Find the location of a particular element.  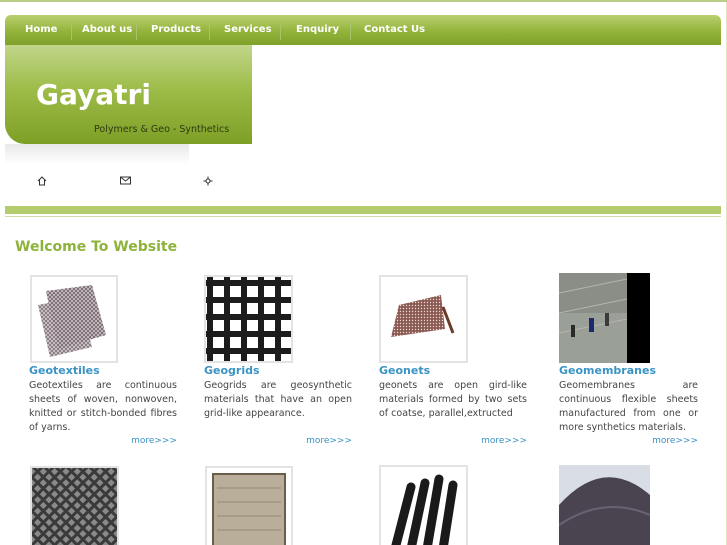

home-icon is located at coordinates (42, 181).